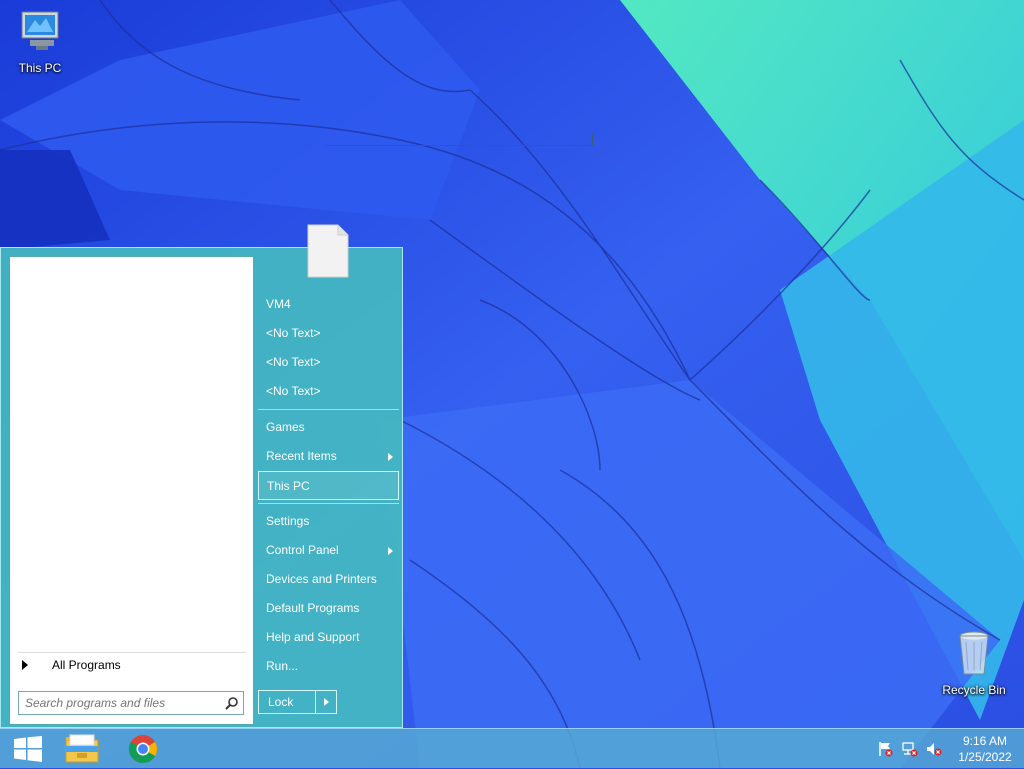  What do you see at coordinates (86, 665) in the screenshot?
I see `all-programs-label: All Programs` at bounding box center [86, 665].